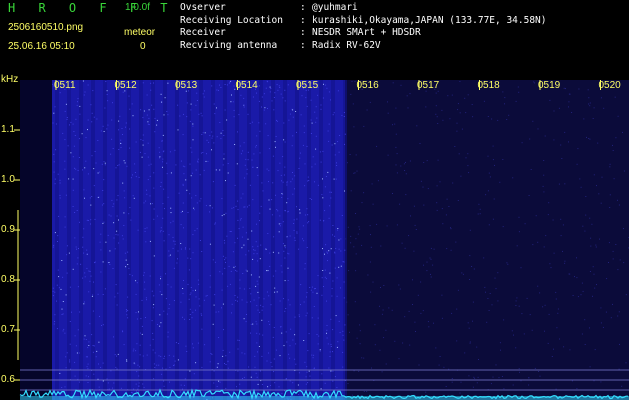  Describe the element at coordinates (609, 85) in the screenshot. I see `x-tick-label: 0520` at that location.